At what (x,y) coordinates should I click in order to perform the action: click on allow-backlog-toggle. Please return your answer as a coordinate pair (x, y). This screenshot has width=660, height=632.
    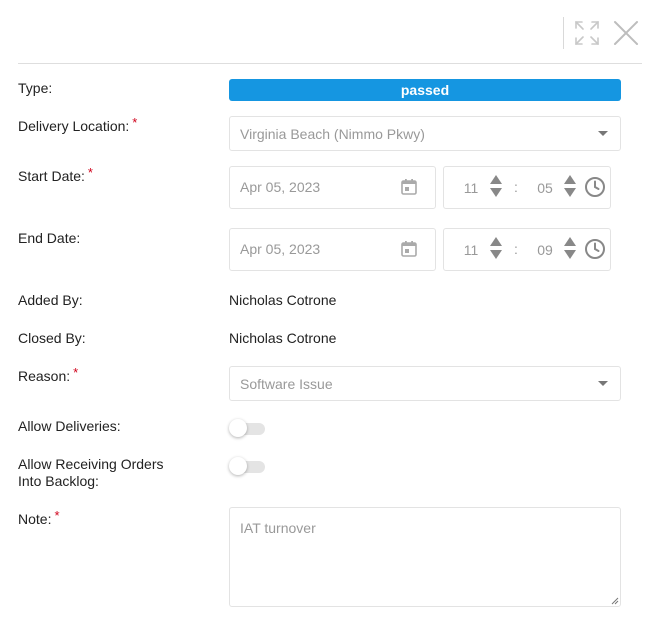
    Looking at the image, I should click on (247, 466).